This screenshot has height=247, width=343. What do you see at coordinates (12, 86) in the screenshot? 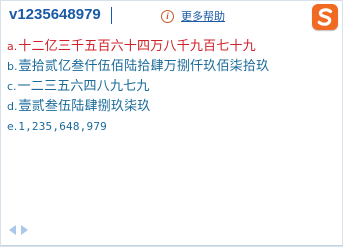
I see `candidate-index: c.` at bounding box center [12, 86].